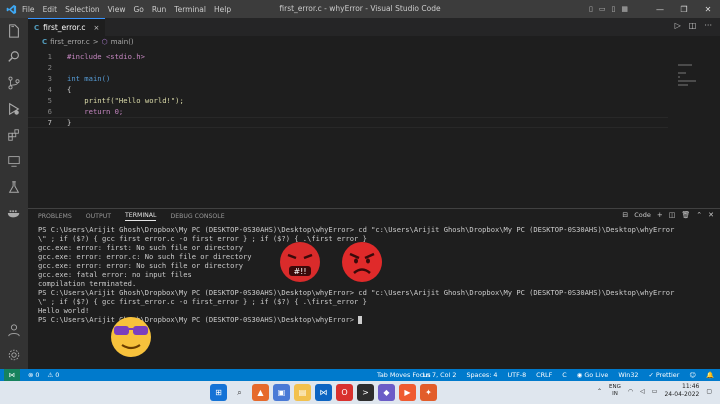  I want to click on line-ending: CRLF, so click(544, 375).